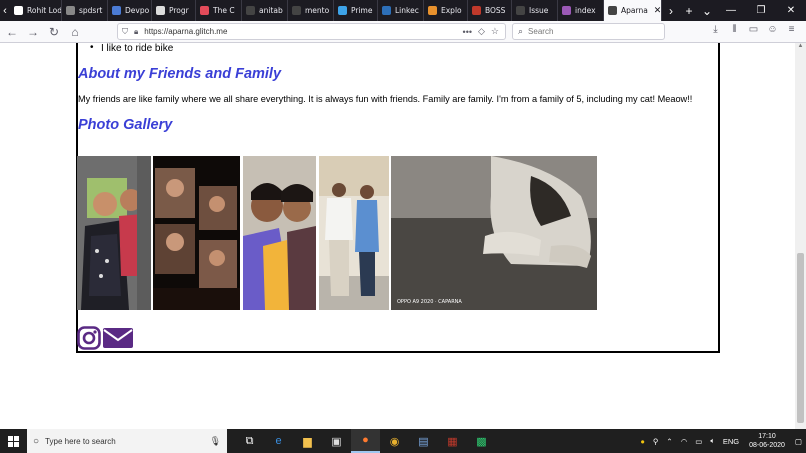 The width and height of the screenshot is (806, 453). Describe the element at coordinates (767, 445) in the screenshot. I see `clock-date: 08-06-2020` at that location.